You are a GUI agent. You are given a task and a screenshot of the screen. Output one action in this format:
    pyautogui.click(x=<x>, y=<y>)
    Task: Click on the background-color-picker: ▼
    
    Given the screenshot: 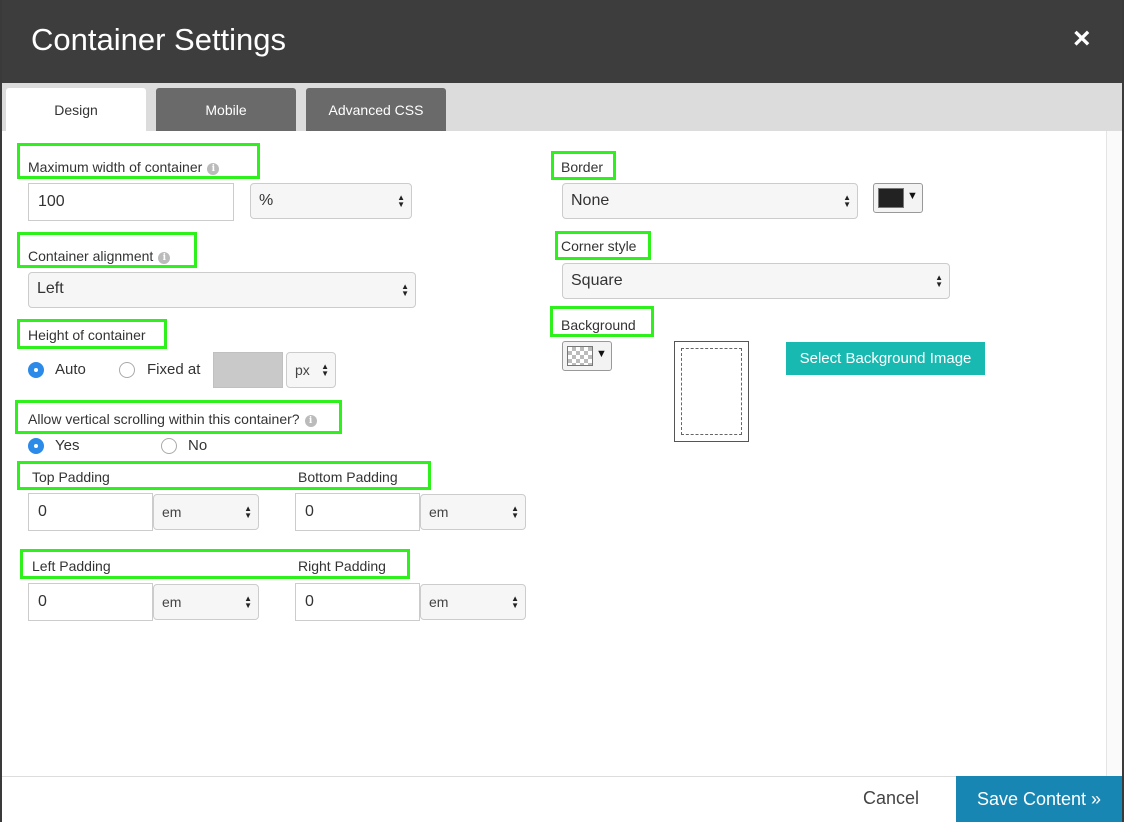 What is the action you would take?
    pyautogui.click(x=587, y=356)
    